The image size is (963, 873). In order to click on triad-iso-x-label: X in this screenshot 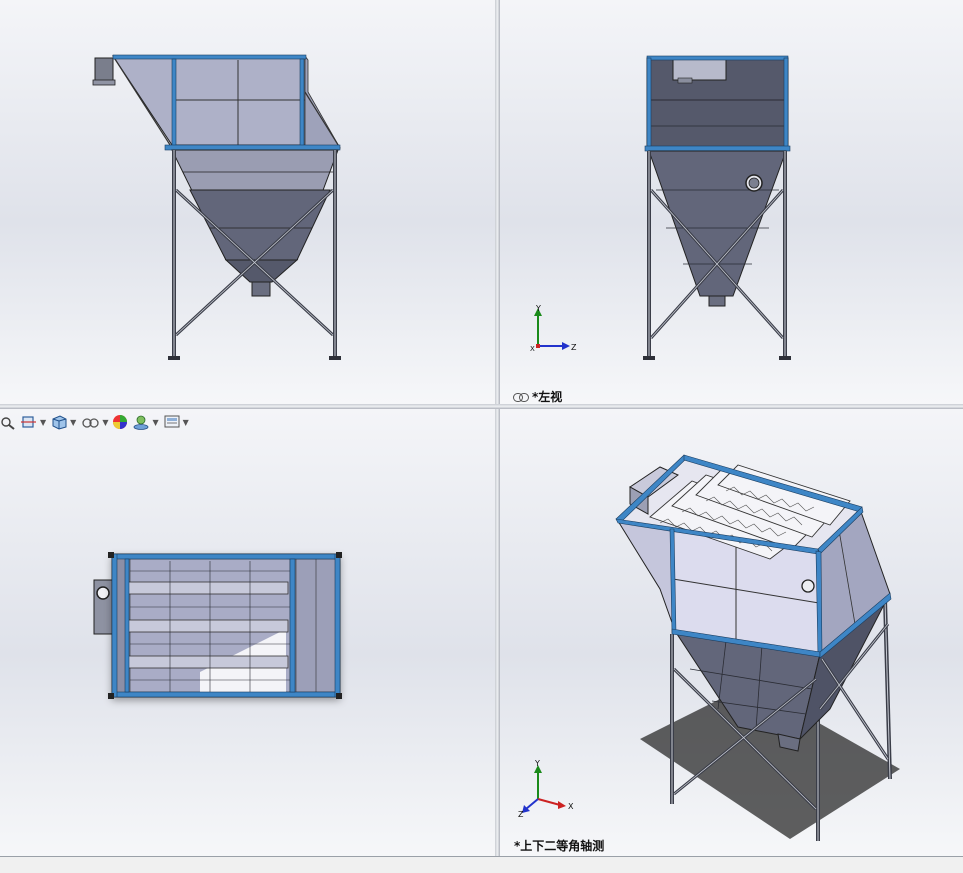, I will do `click(571, 806)`.